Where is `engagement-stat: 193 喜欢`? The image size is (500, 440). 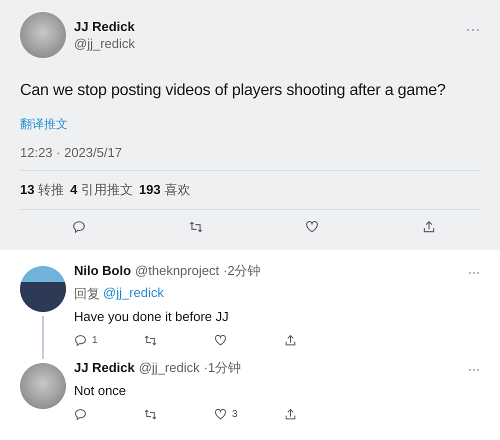
engagement-stat: 193 喜欢 is located at coordinates (164, 190).